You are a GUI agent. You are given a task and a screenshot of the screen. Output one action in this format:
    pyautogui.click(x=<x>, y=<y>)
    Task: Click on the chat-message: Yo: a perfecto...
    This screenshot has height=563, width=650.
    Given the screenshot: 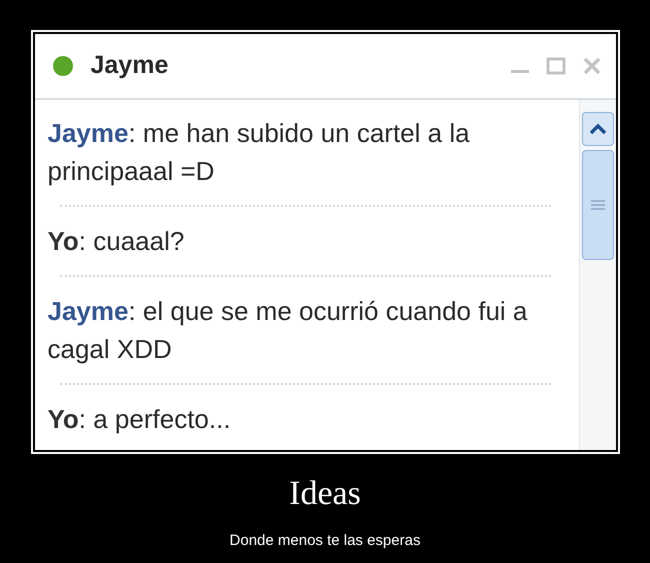 What is the action you would take?
    pyautogui.click(x=140, y=419)
    